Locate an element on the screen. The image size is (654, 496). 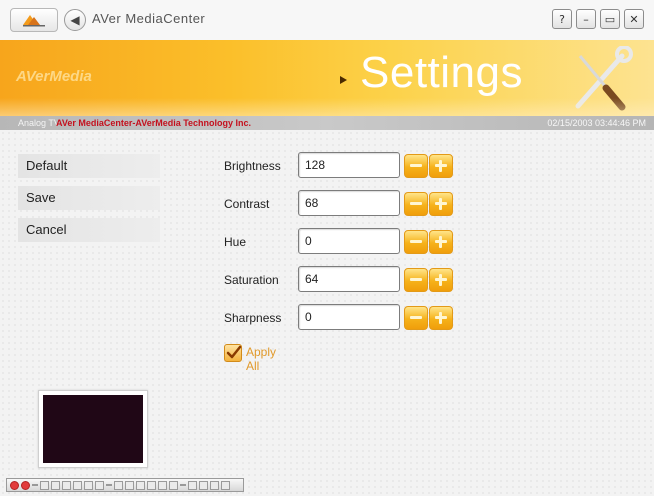
saturation-increase-button is located at coordinates (441, 280).